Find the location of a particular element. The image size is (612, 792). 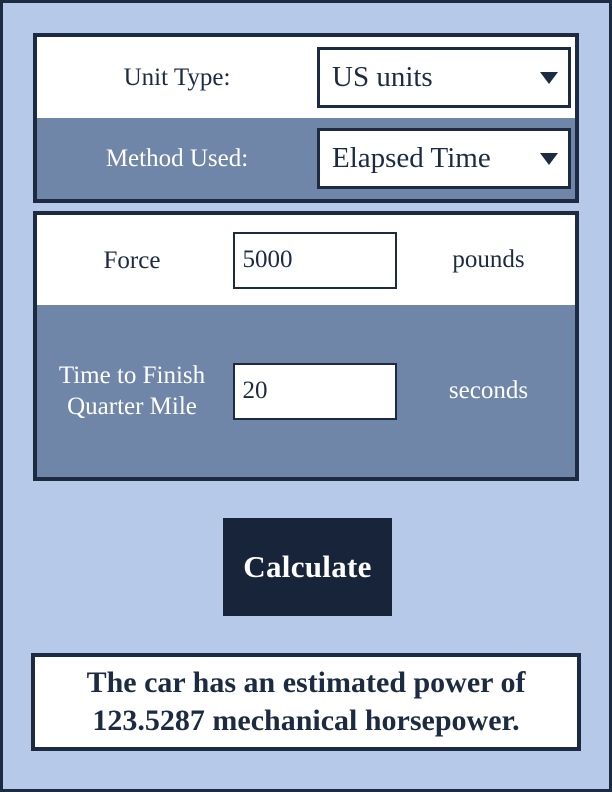

method-used-label: Method Used: is located at coordinates (177, 158).